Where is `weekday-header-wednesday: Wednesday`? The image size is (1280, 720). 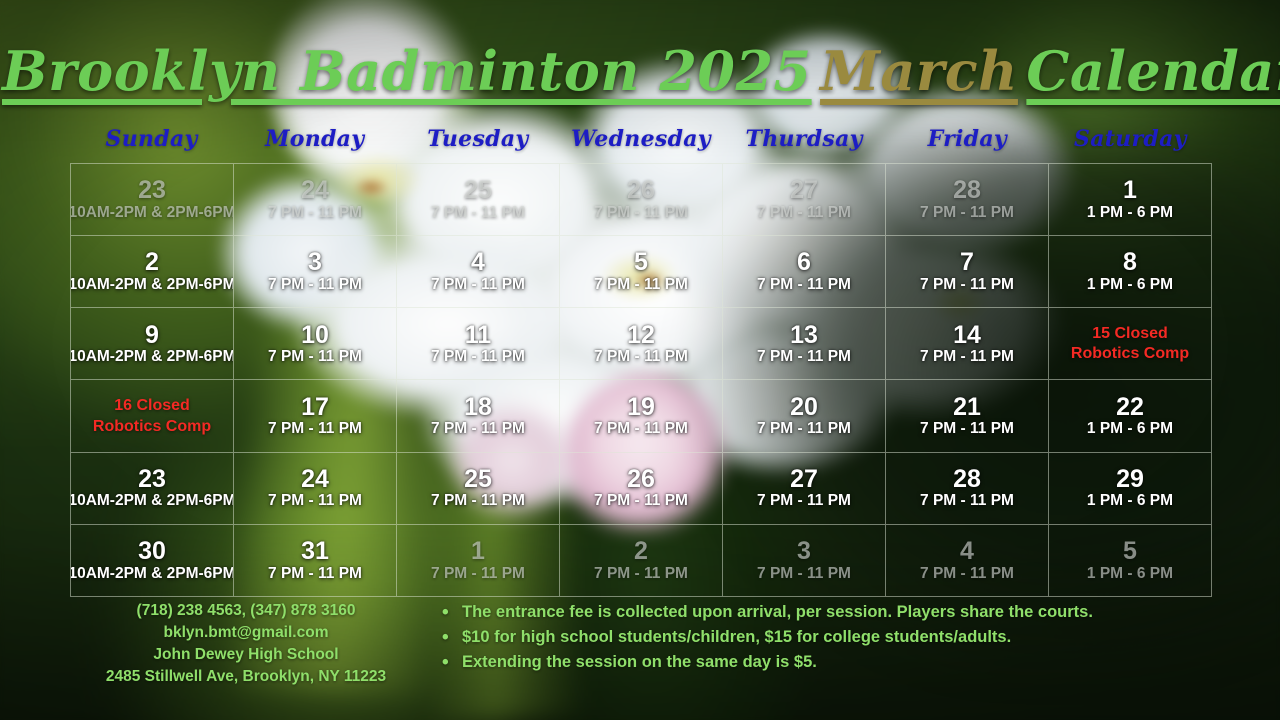
weekday-header-wednesday: Wednesday is located at coordinates (641, 139).